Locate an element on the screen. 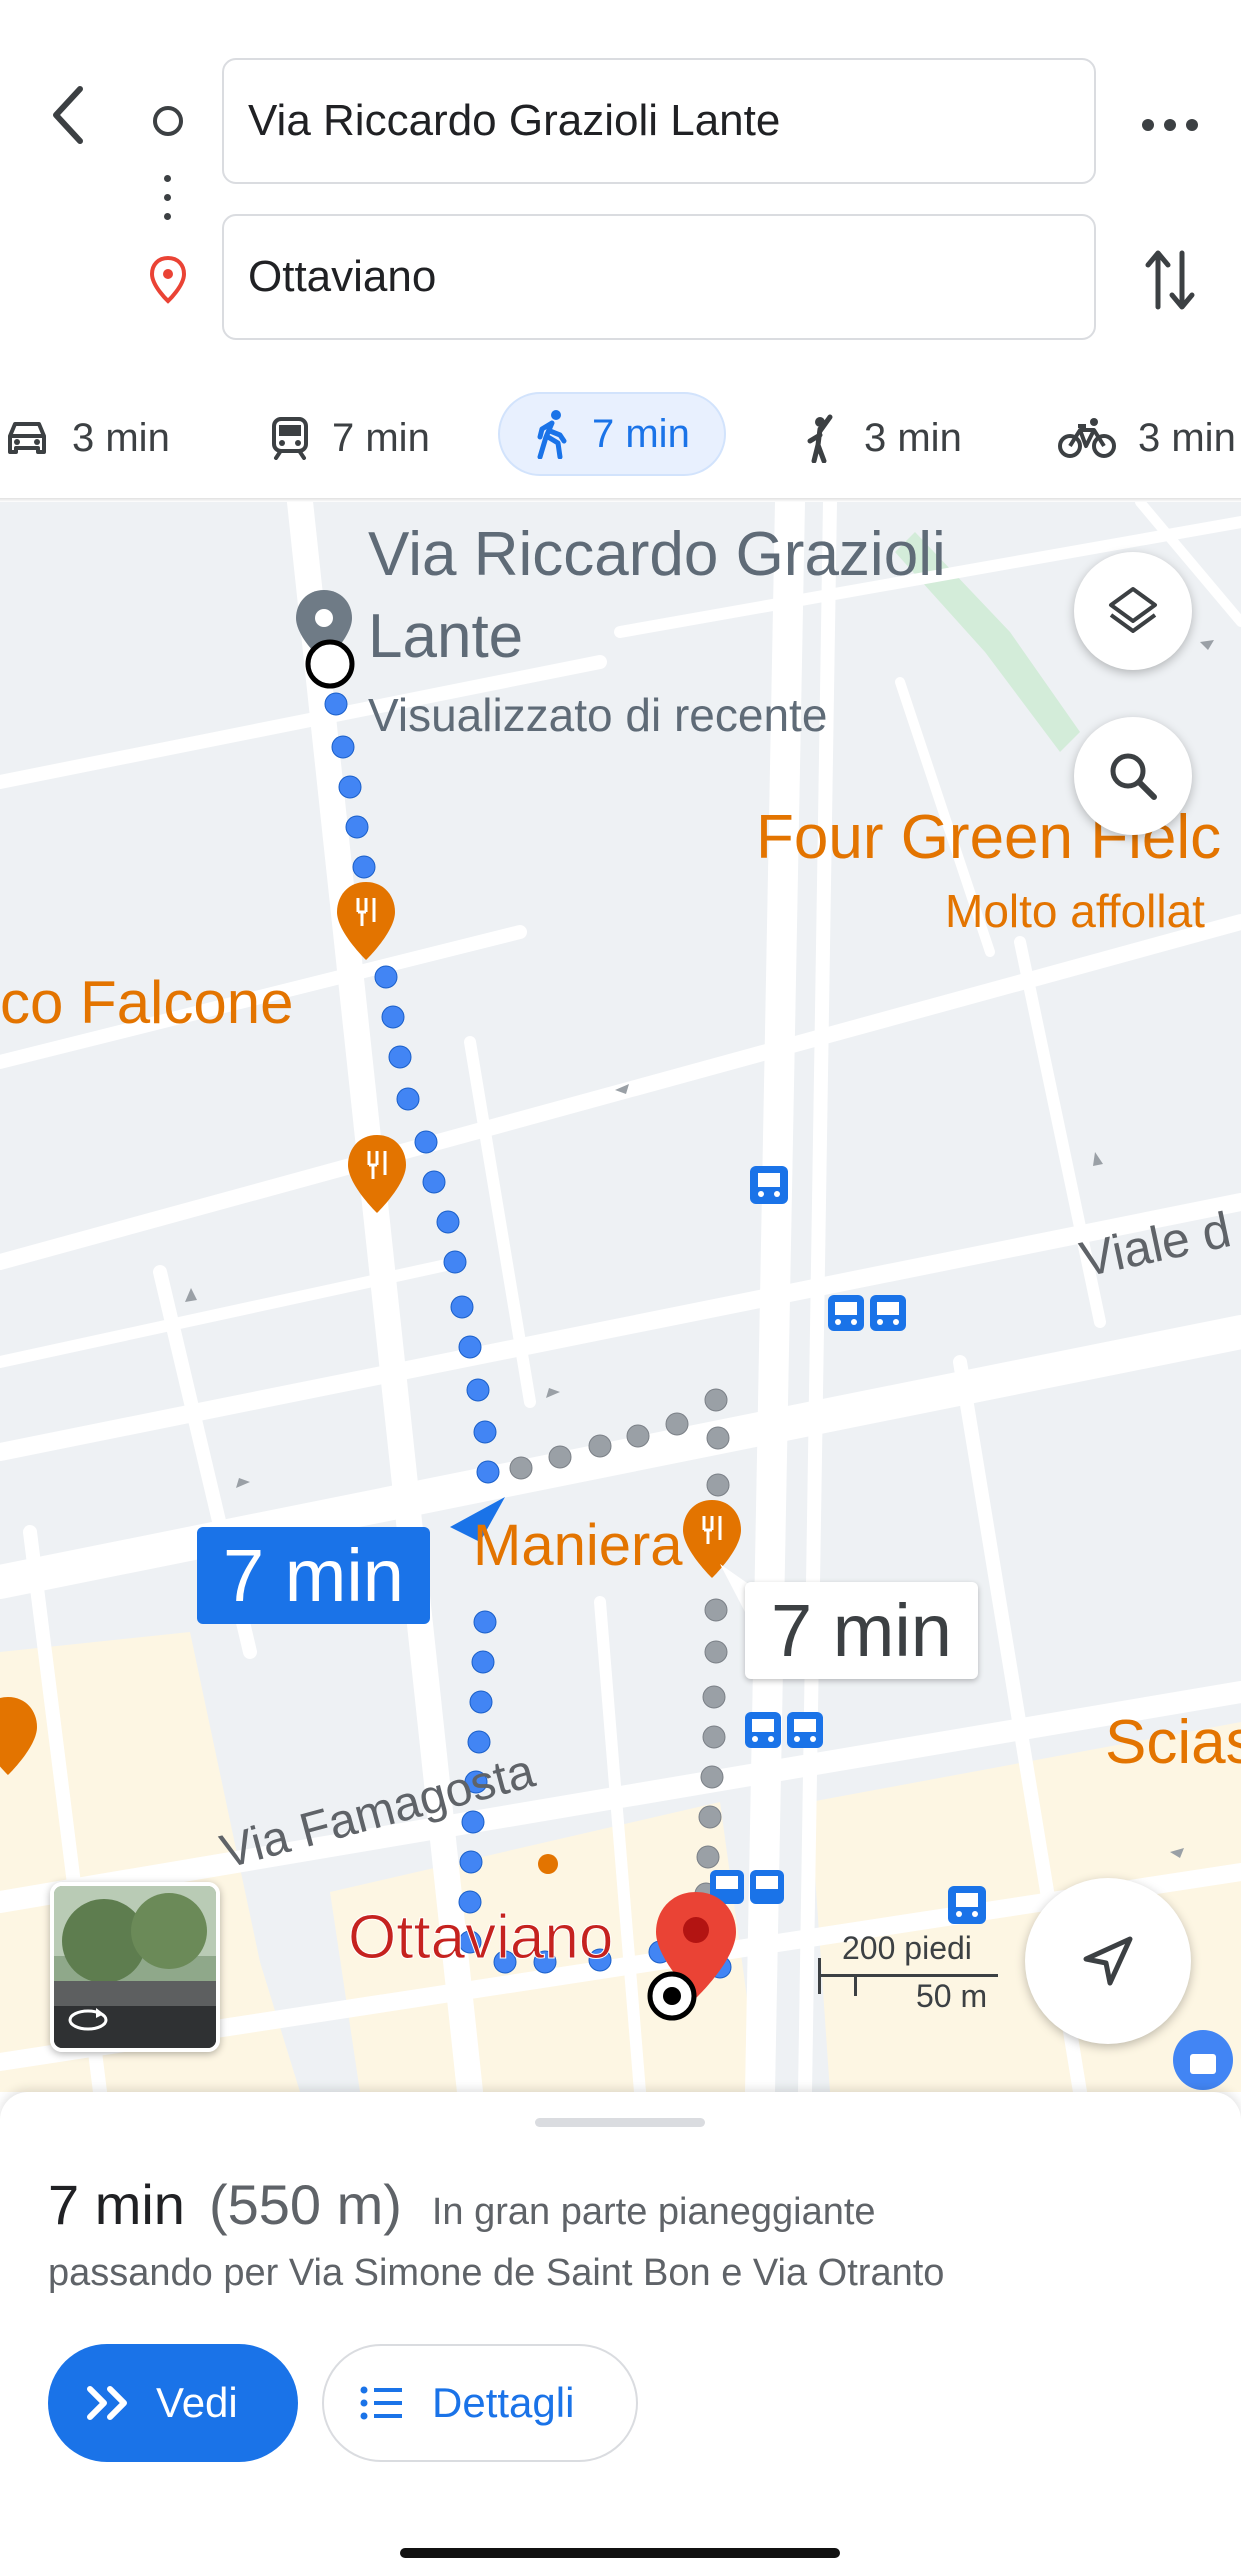 Image resolution: width=1241 pixels, height=2565 pixels. double-chevron-right-icon is located at coordinates (107, 2403).